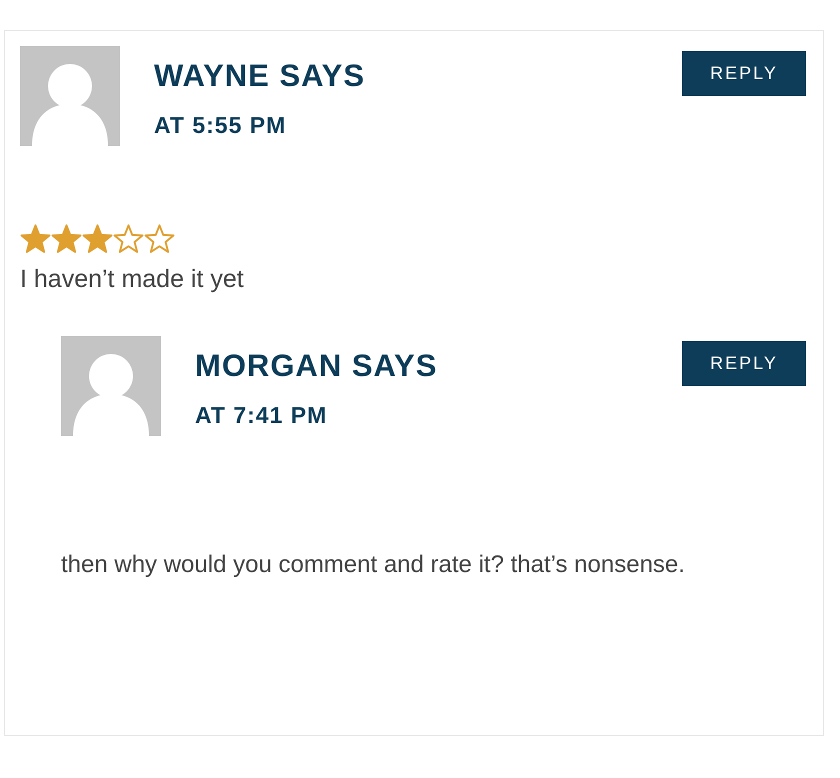  I want to click on comment-time: AT 7:41 PM, so click(261, 415).